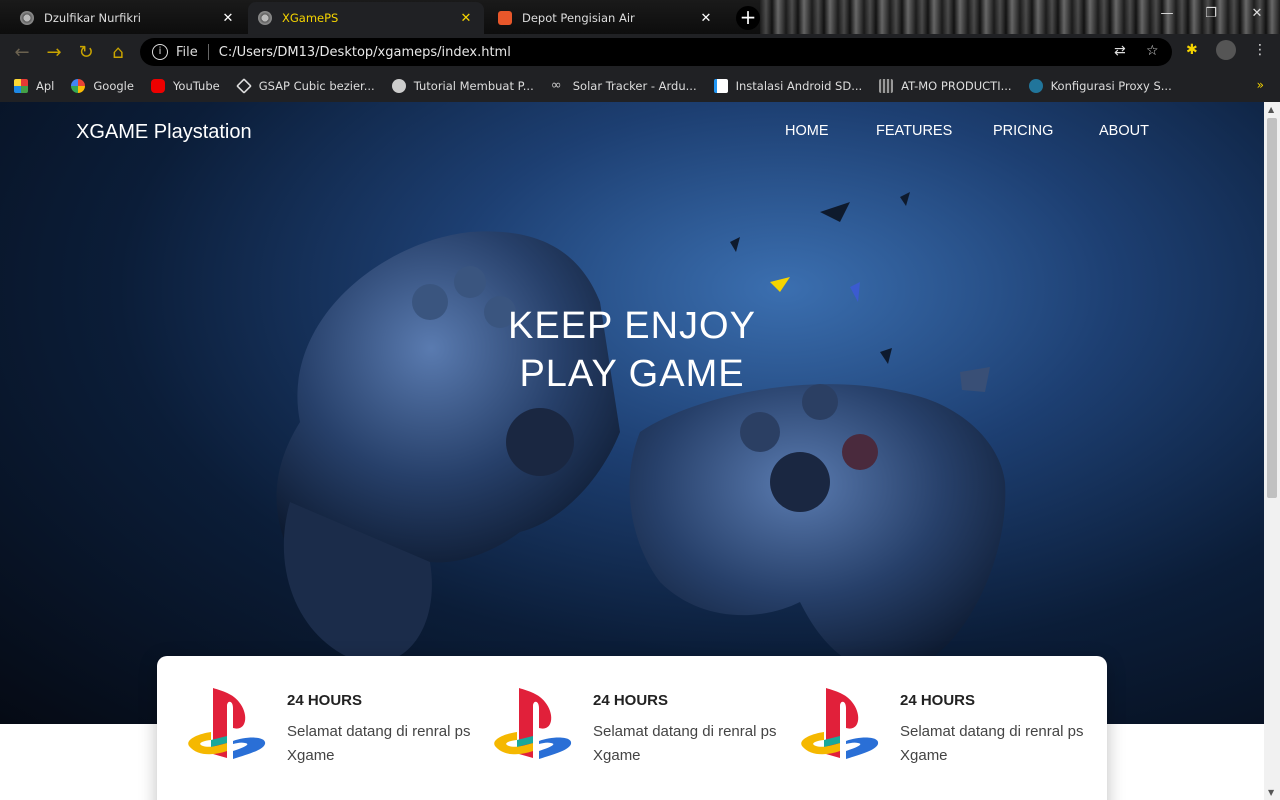 This screenshot has width=1280, height=800. What do you see at coordinates (196, 86) in the screenshot?
I see `bookmark-label: YouTube` at bounding box center [196, 86].